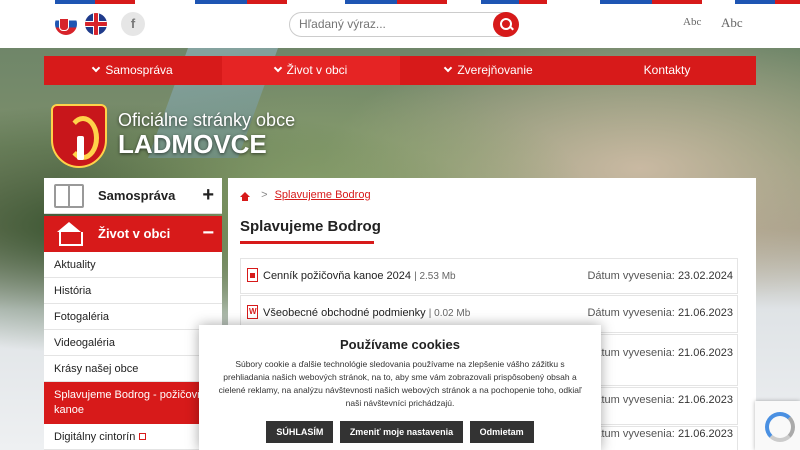  Describe the element at coordinates (692, 22) in the screenshot. I see `font-smaller-button: Abc` at that location.